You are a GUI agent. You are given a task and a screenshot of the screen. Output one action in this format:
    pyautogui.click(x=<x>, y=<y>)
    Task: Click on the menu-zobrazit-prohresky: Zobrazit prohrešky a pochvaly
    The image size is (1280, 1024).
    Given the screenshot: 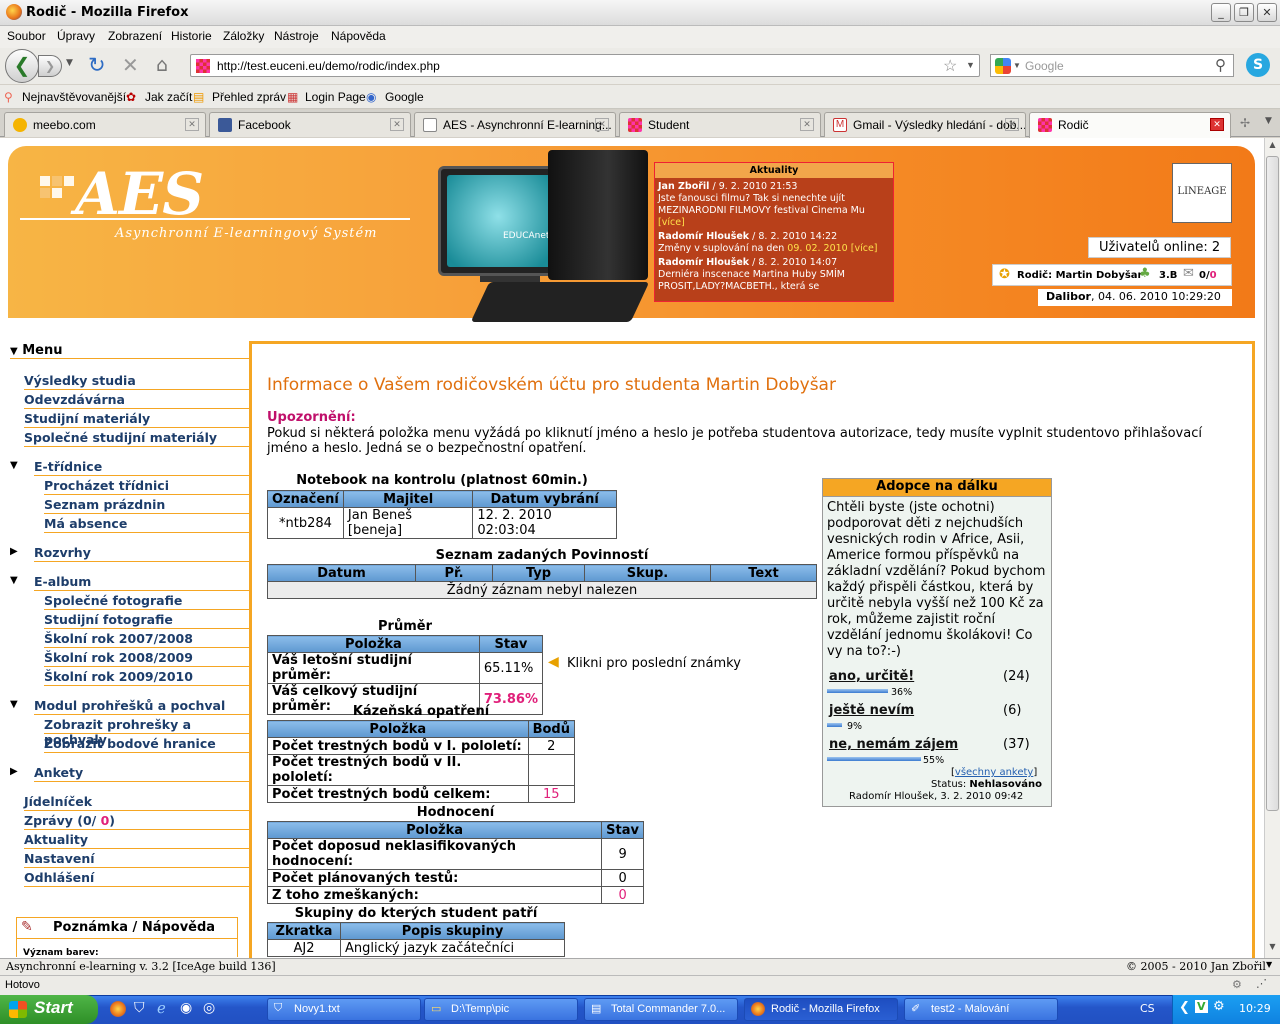 What is the action you would take?
    pyautogui.click(x=147, y=731)
    